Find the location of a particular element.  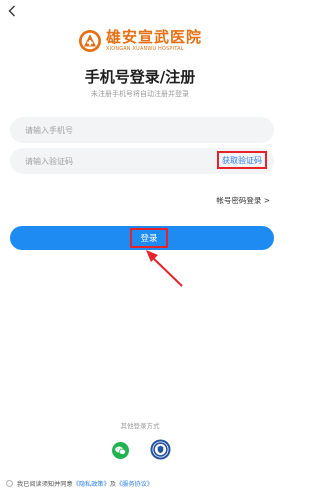

agreement-text: 我已阅读须知并同意 is located at coordinates (45, 484).